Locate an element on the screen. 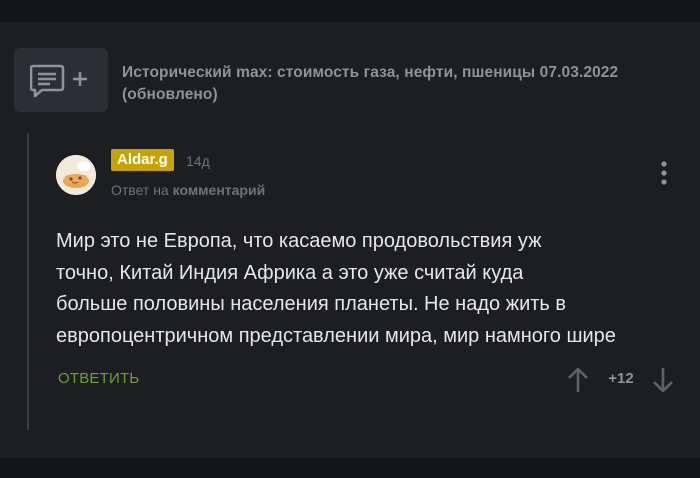 Image resolution: width=700 pixels, height=478 pixels. reply-to-line: Ответ на комментарий is located at coordinates (188, 190).